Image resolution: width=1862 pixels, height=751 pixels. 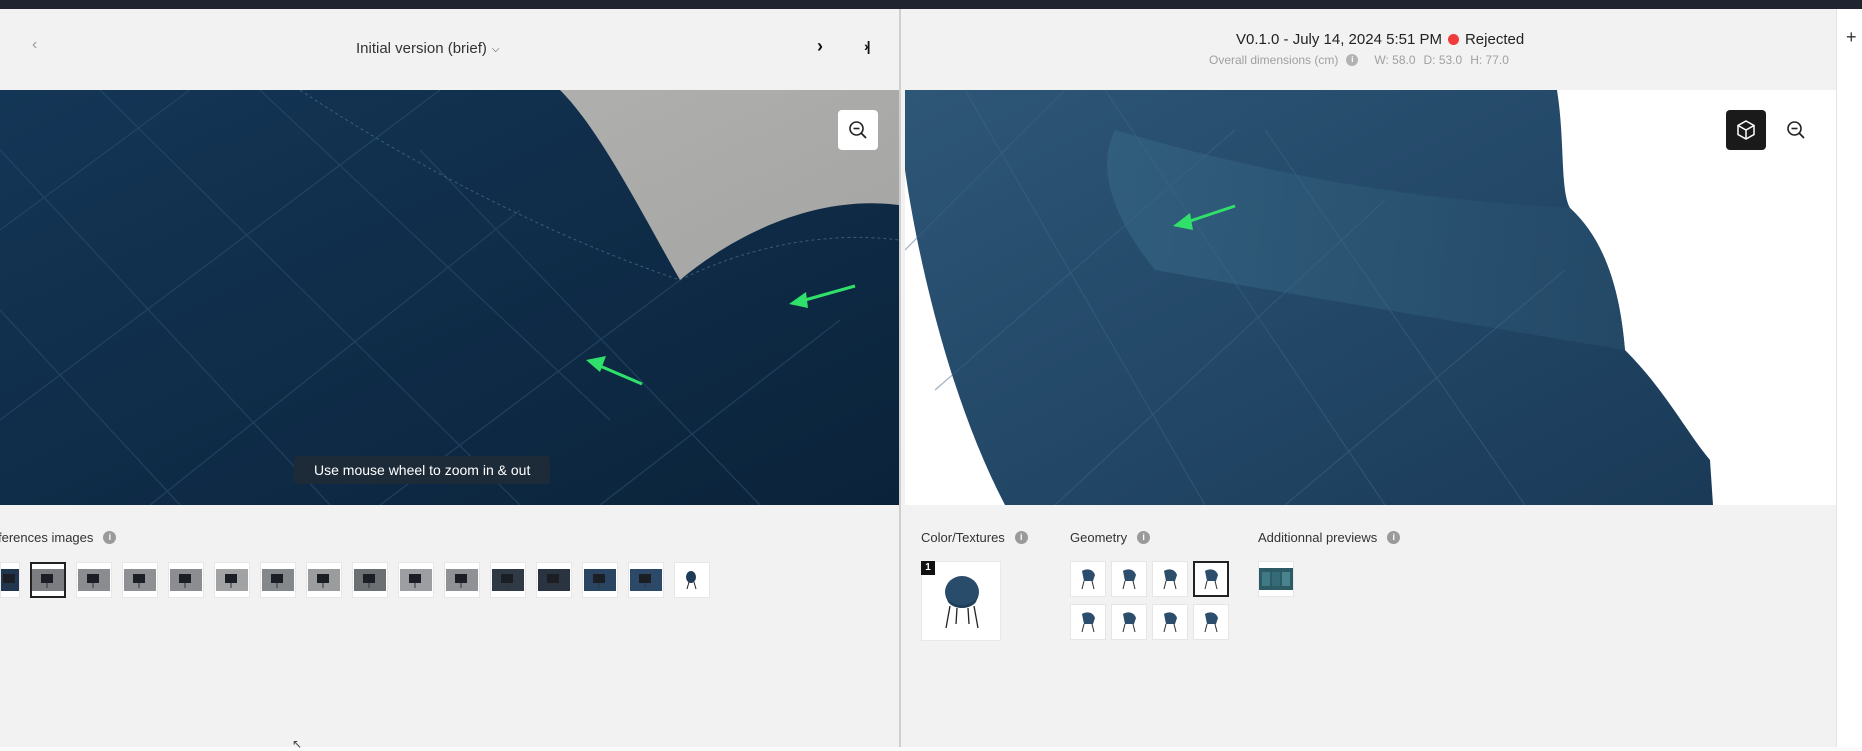 What do you see at coordinates (928, 568) in the screenshot?
I see `color-texture-badge: 1` at bounding box center [928, 568].